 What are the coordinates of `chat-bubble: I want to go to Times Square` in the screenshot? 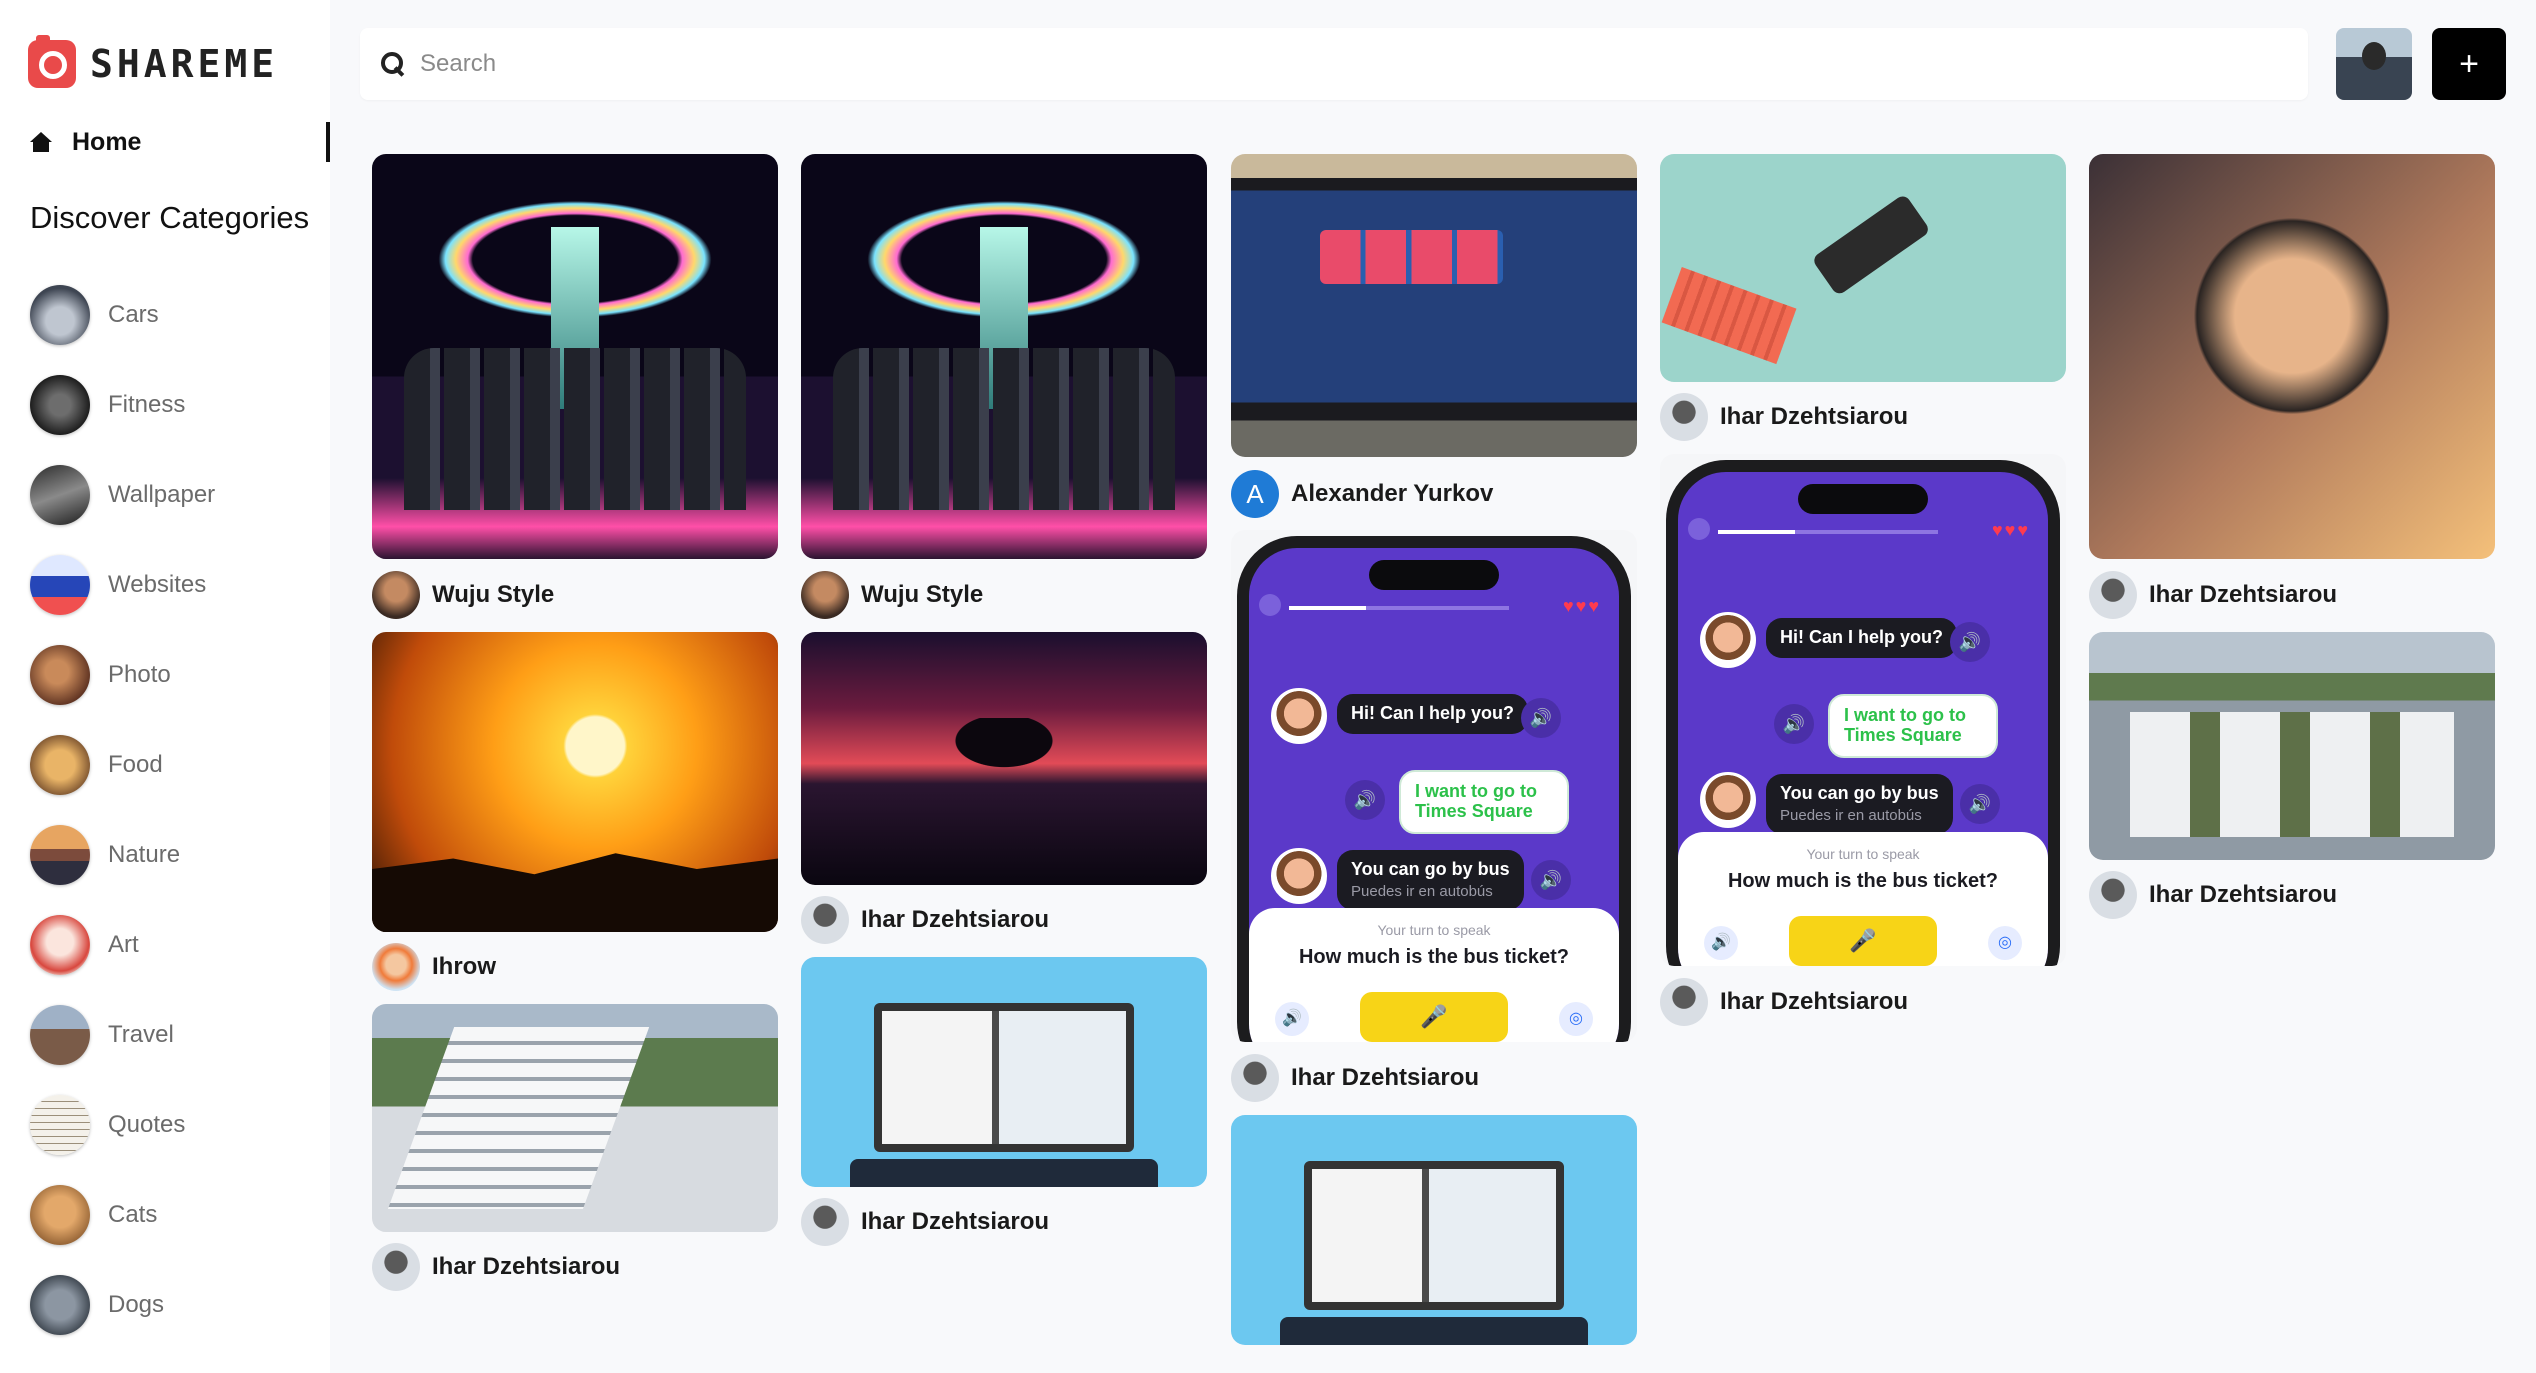 It's located at (1484, 802).